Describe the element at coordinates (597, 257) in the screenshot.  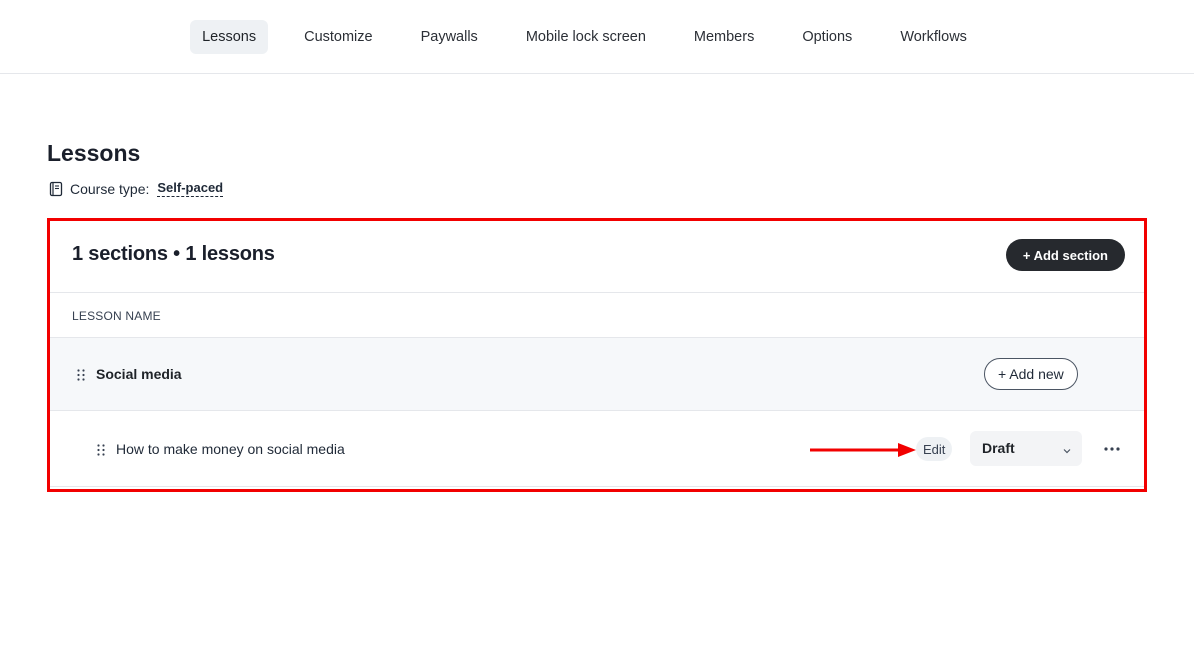
I see `panel-header: 1 sections • 1 lessons + Add section` at that location.